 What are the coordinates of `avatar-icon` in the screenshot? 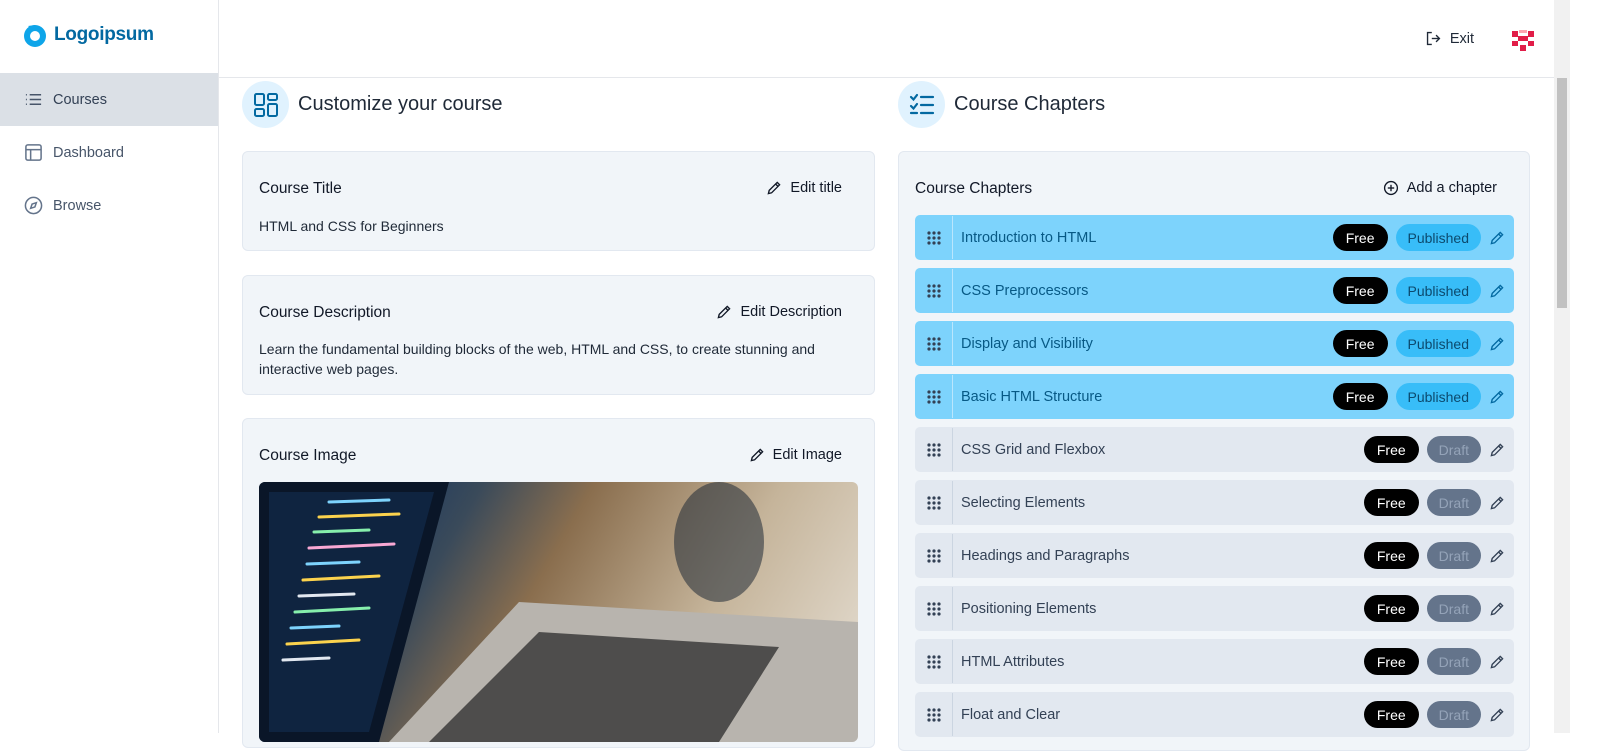 It's located at (1523, 40).